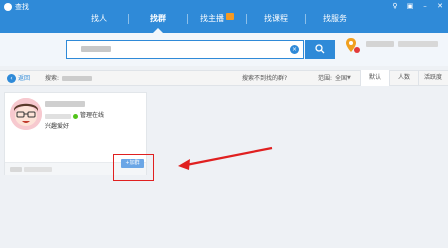 Image resolution: width=448 pixels, height=248 pixels. I want to click on sort-tab-default: 默认, so click(374, 78).